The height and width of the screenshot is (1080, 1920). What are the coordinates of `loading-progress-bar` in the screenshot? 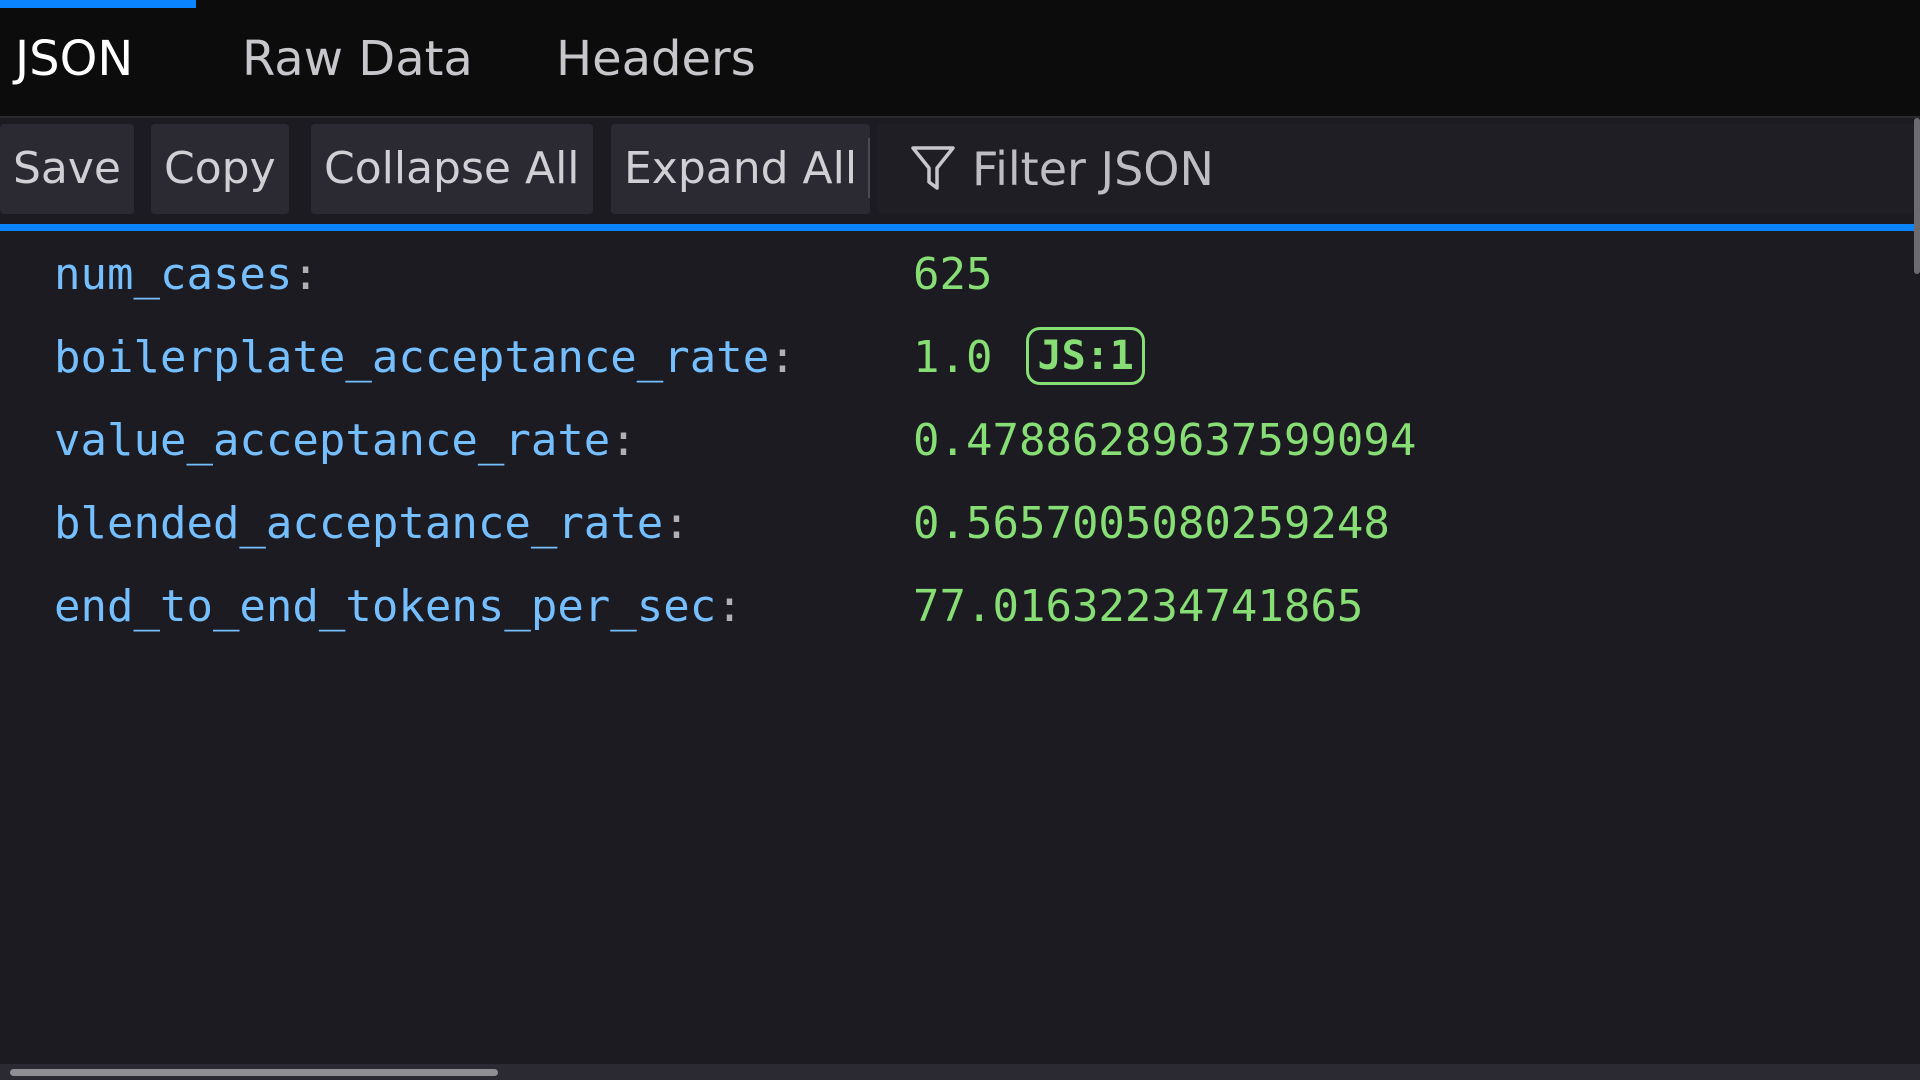 It's located at (960, 227).